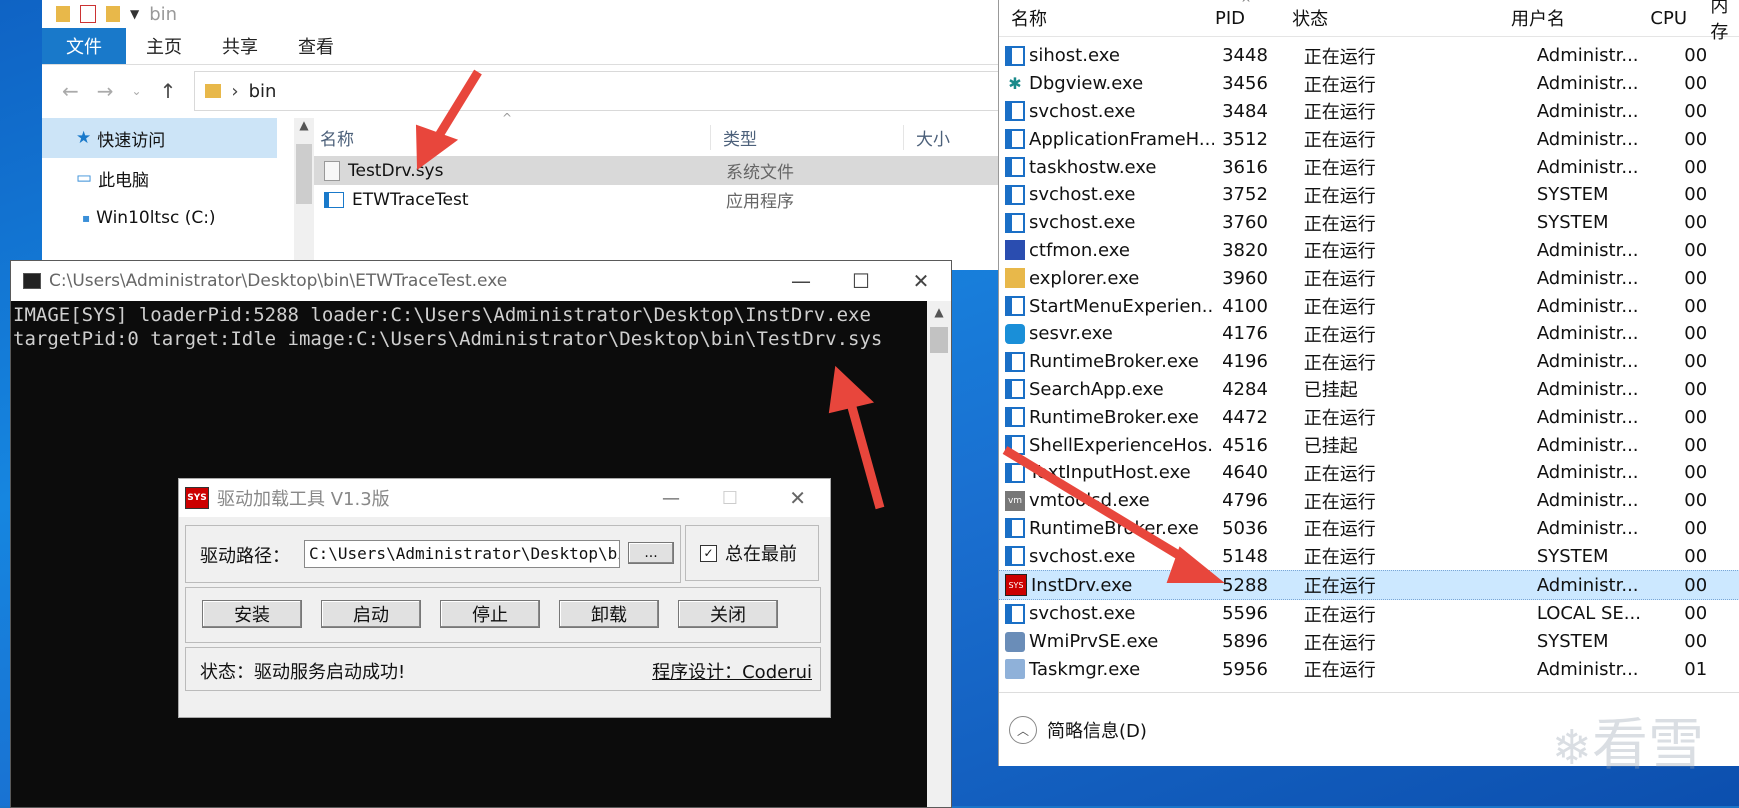 The height and width of the screenshot is (808, 1739). What do you see at coordinates (1369, 417) in the screenshot?
I see `process-row: RuntimeBroker.exe 4472 正在运行 Administr... 00` at bounding box center [1369, 417].